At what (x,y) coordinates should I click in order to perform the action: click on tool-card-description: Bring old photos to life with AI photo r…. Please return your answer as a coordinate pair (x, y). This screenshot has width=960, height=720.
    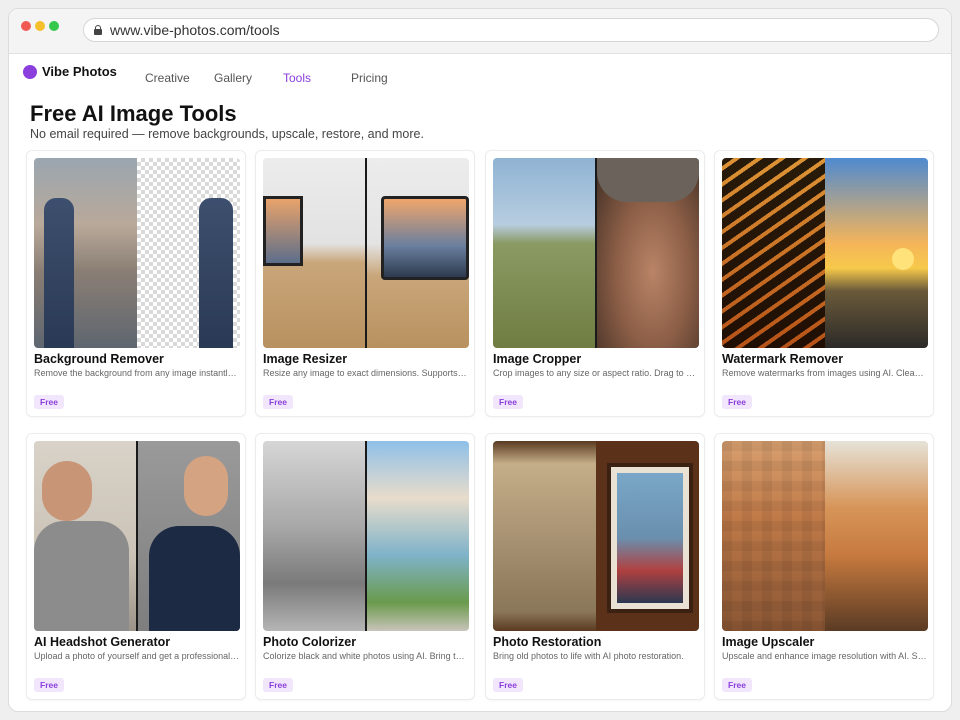
    Looking at the image, I should click on (588, 656).